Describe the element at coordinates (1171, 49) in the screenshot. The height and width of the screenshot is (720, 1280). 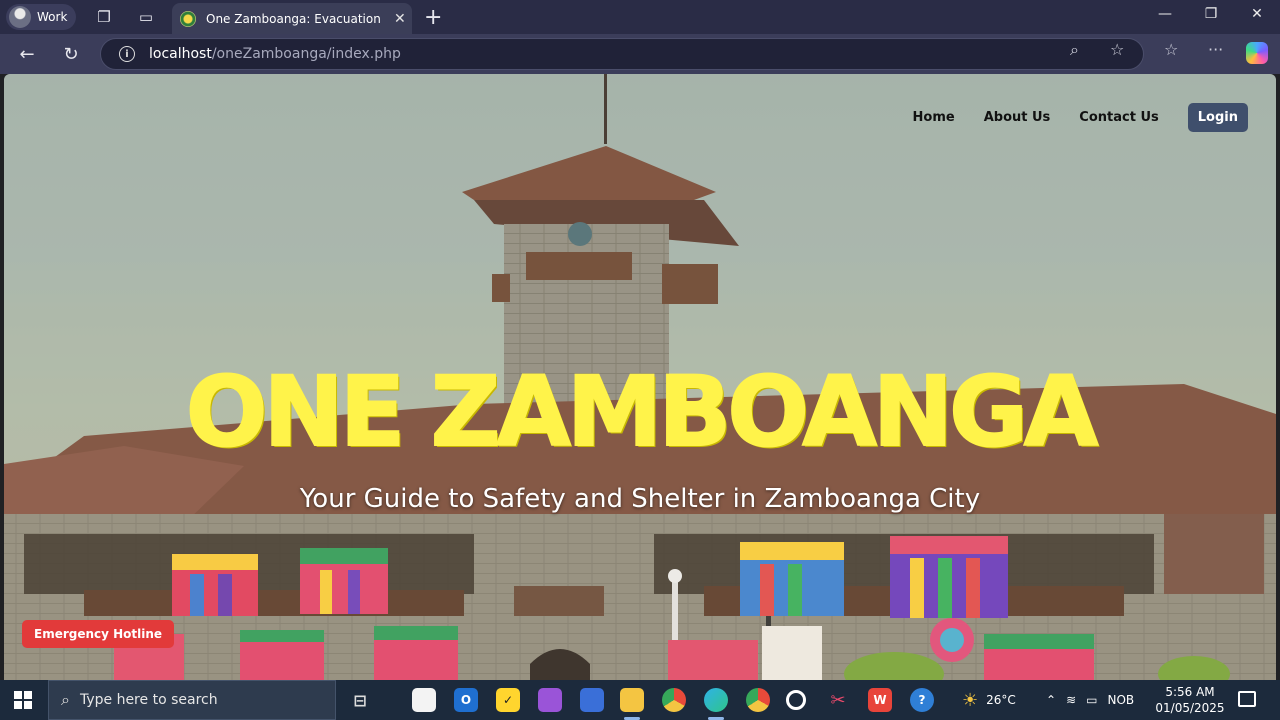
I see `favorites-icon: ☆` at that location.